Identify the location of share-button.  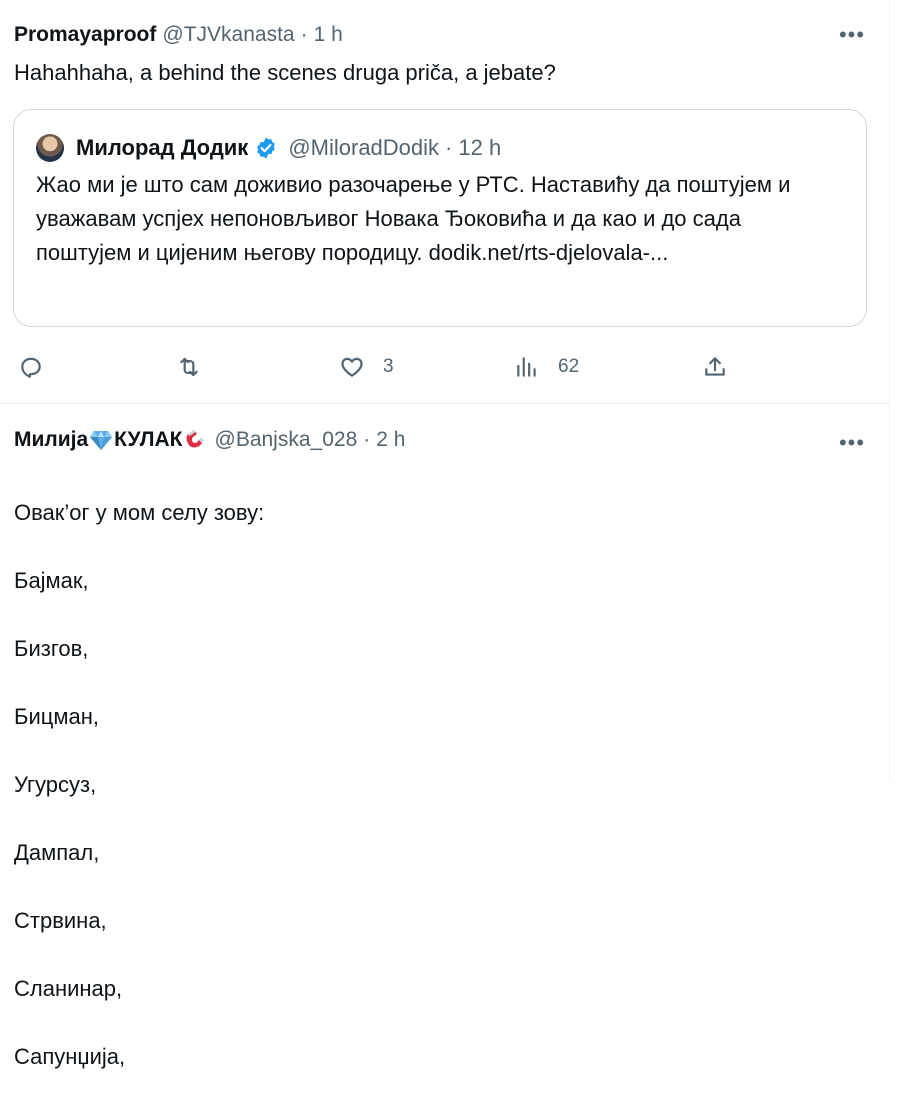
(715, 367).